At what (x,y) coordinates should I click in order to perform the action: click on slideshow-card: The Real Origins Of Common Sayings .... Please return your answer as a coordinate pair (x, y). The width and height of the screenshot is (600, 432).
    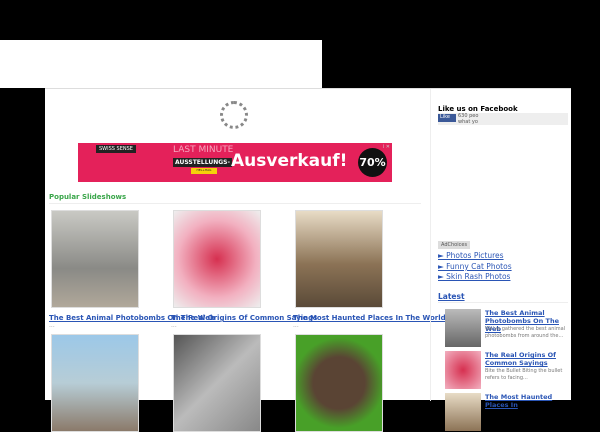
    Looking at the image, I should click on (244, 269).